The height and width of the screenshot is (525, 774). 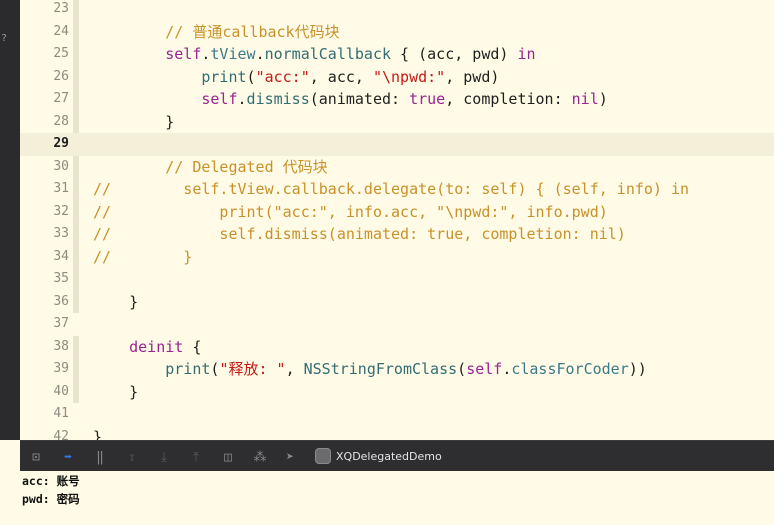 What do you see at coordinates (61, 166) in the screenshot?
I see `line-number: 30` at bounding box center [61, 166].